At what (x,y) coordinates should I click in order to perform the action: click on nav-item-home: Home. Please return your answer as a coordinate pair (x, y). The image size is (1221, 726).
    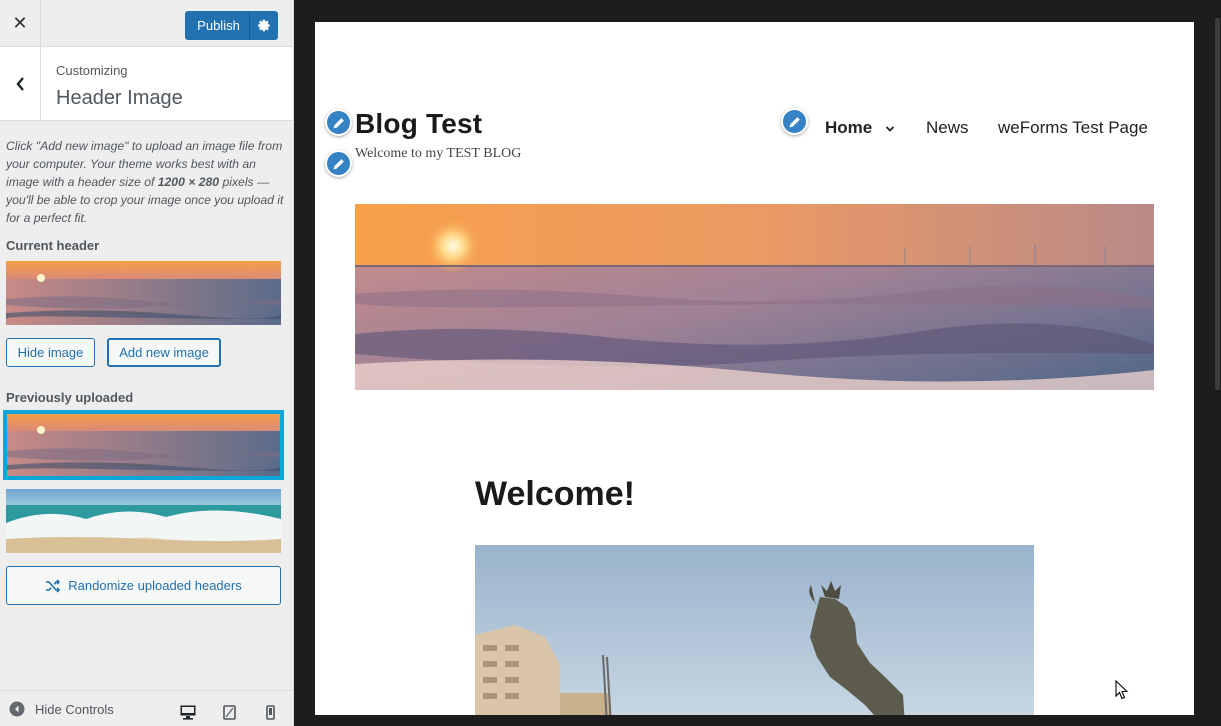
    Looking at the image, I should click on (860, 128).